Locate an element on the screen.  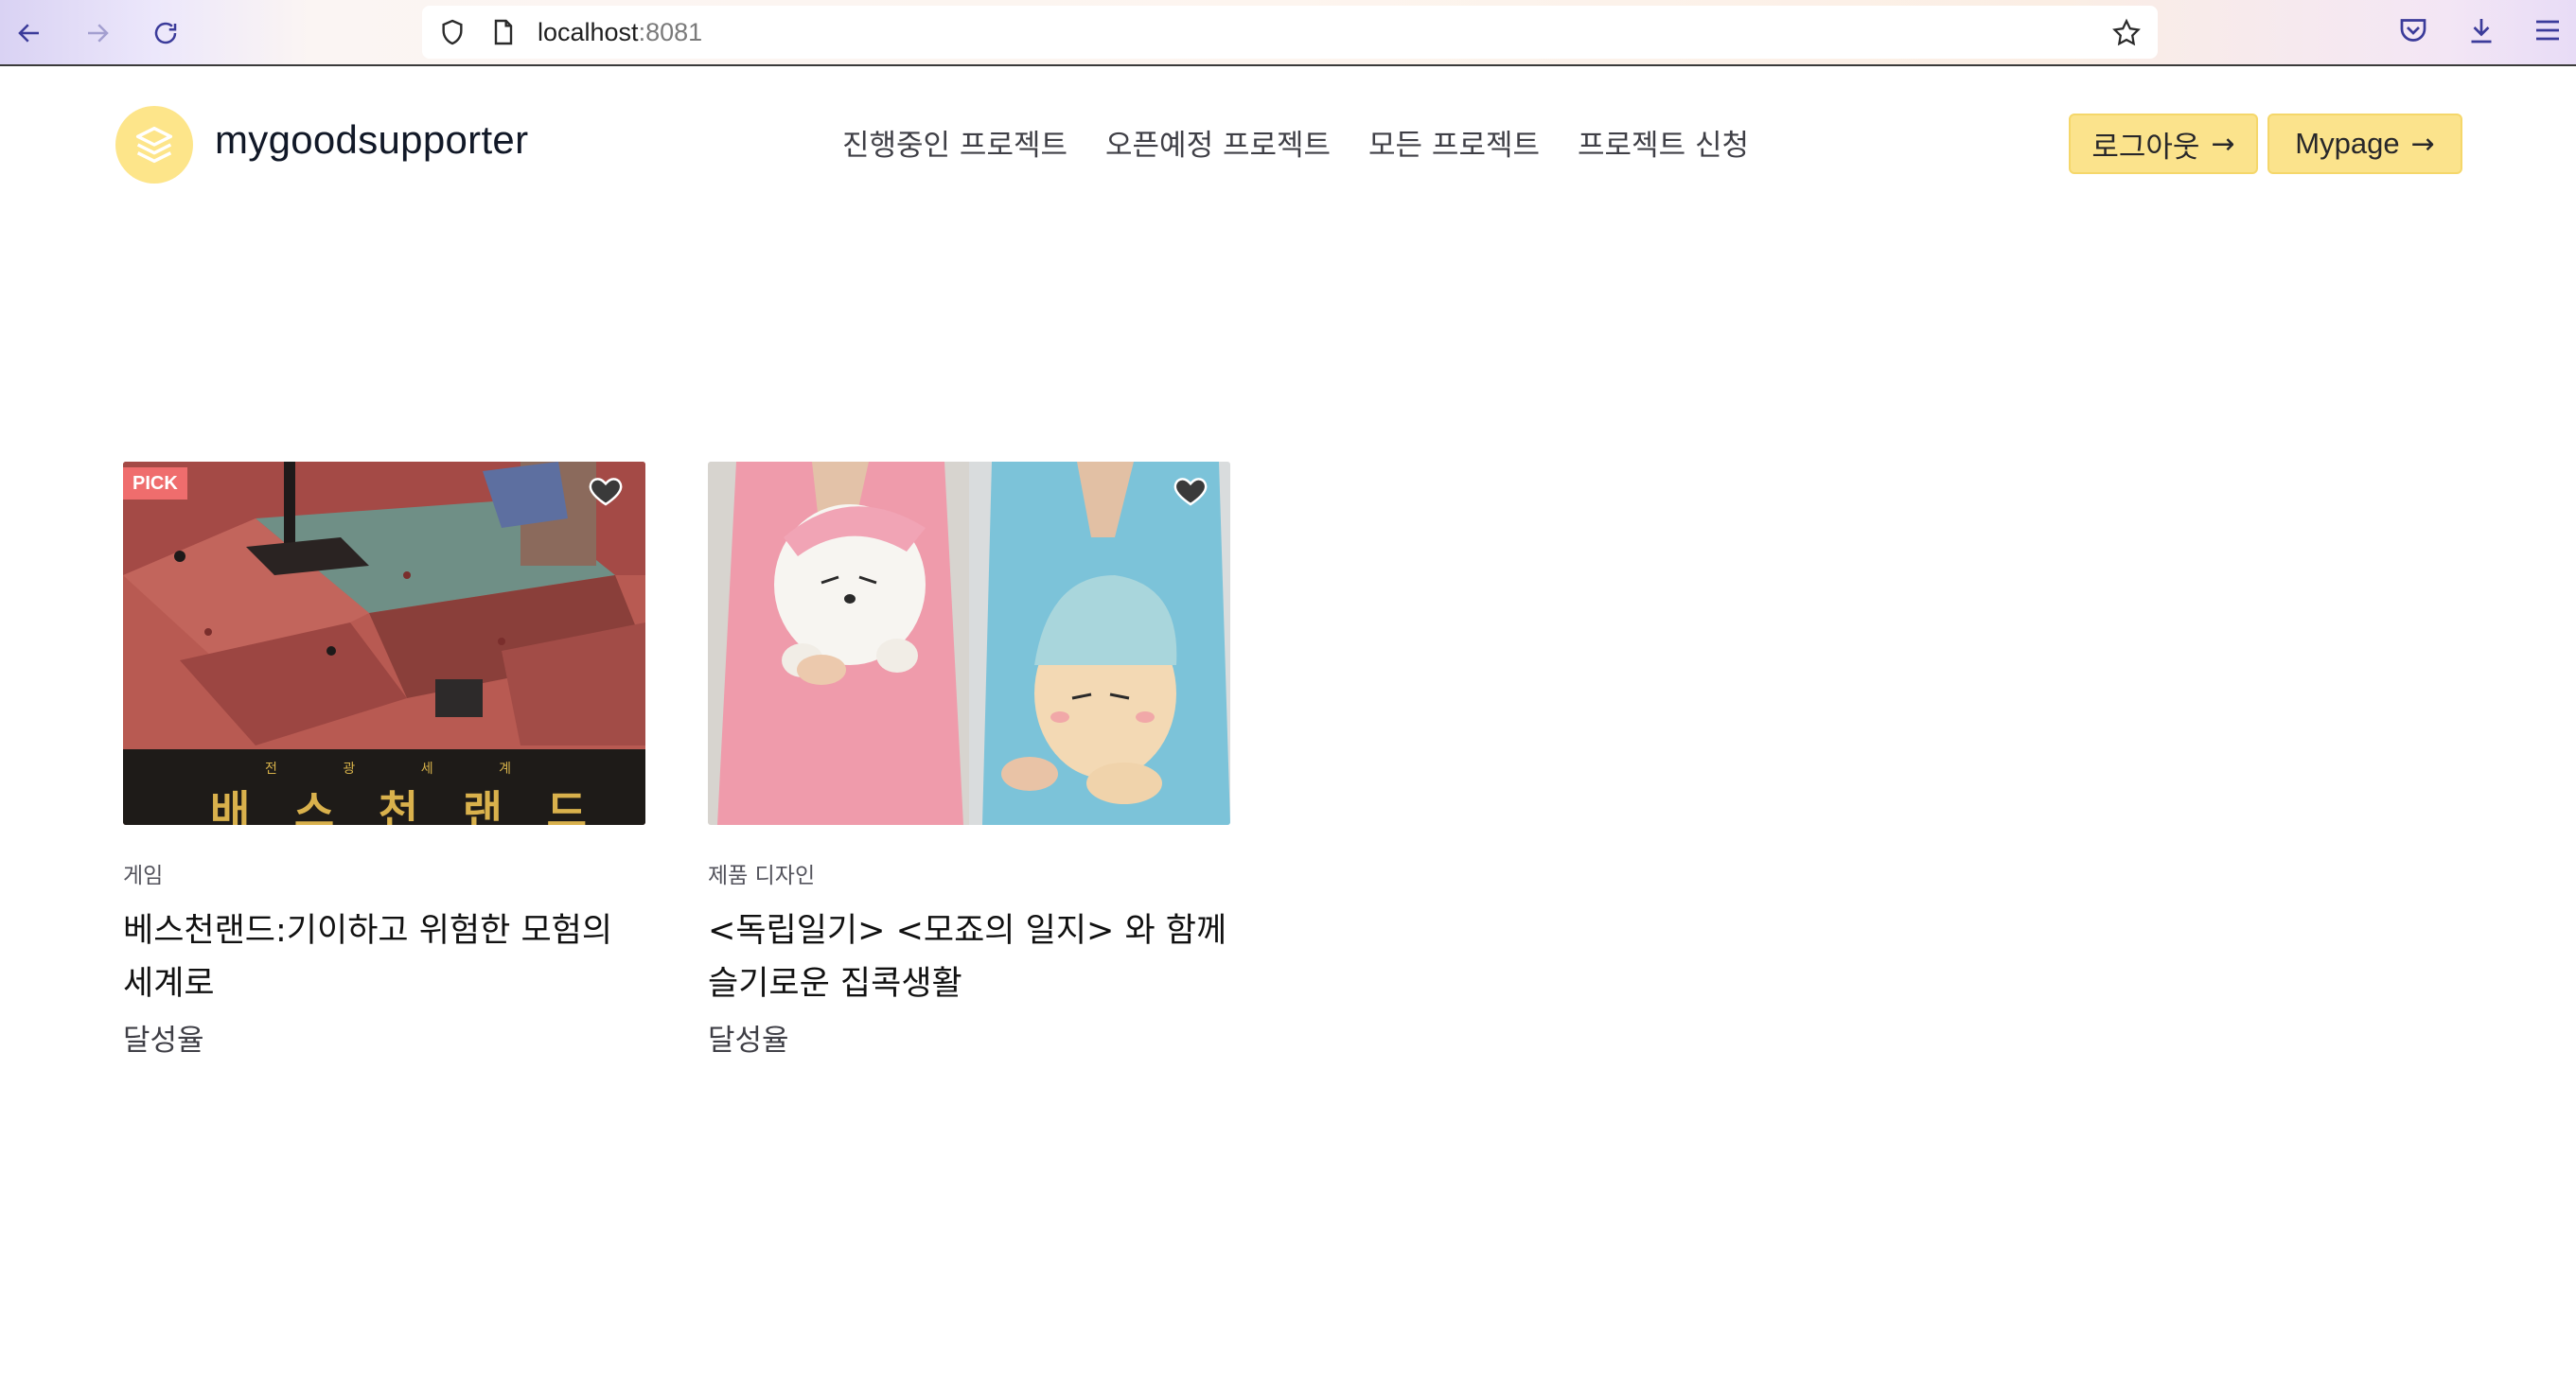
project-category: 제품 디자인 is located at coordinates (762, 876).